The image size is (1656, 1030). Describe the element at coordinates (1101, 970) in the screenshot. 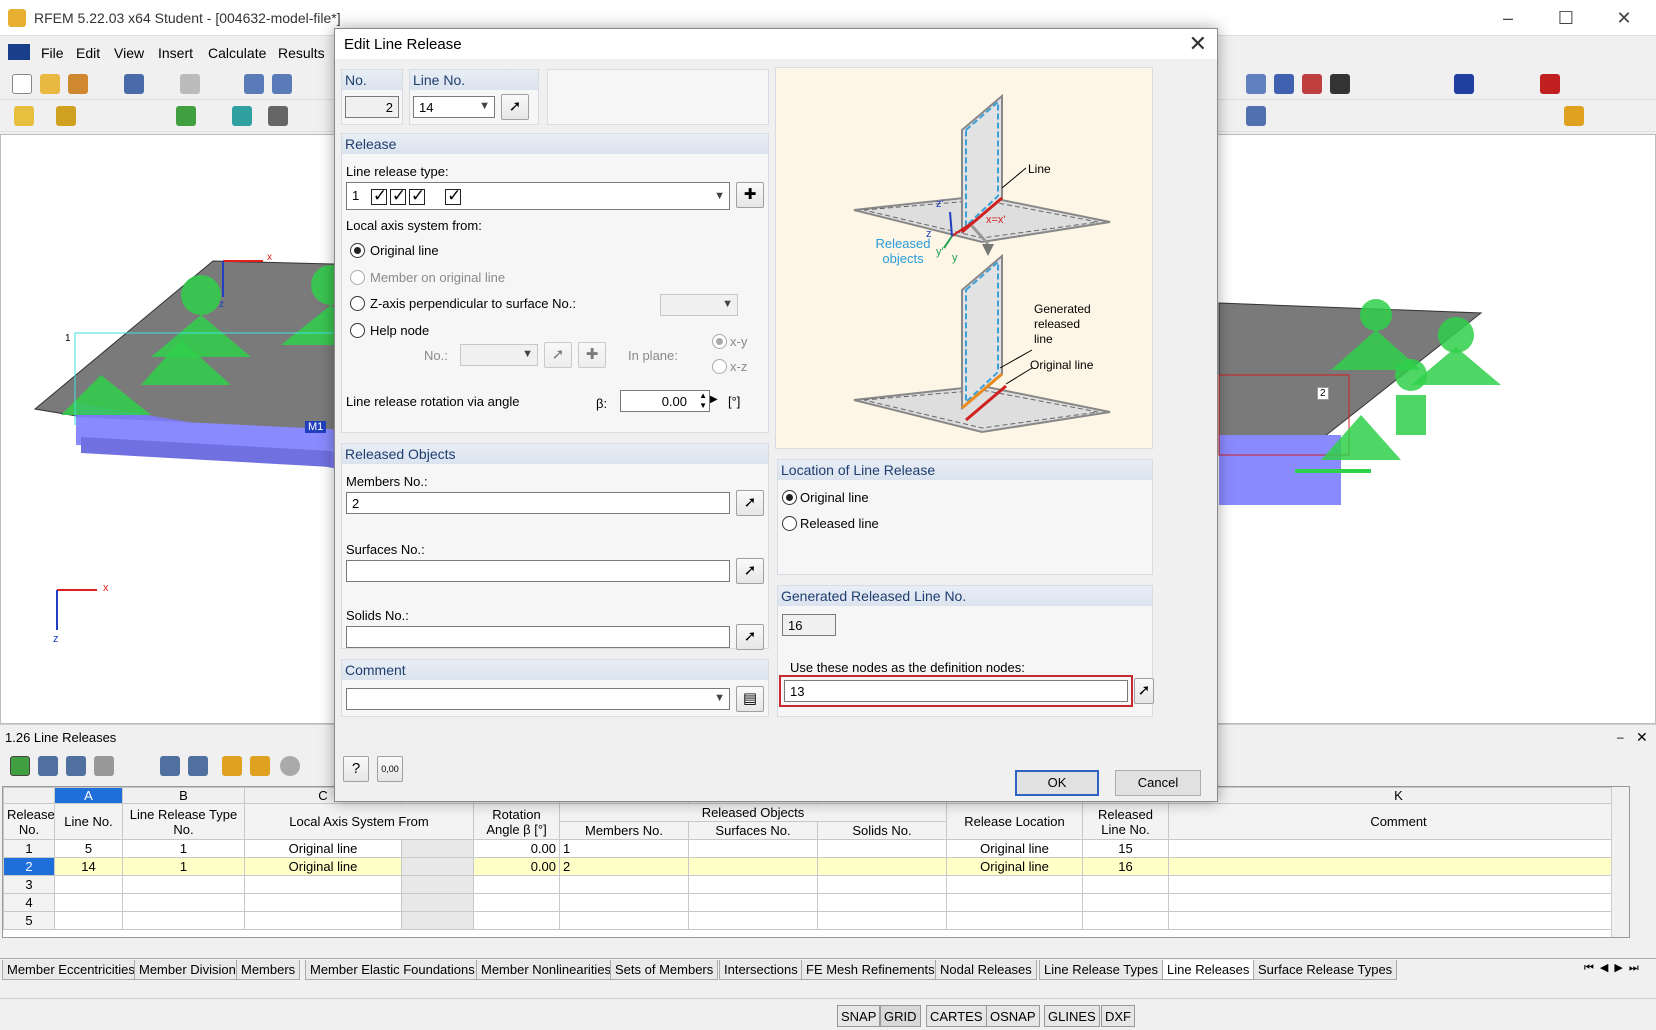

I see `tab-line-release-types: Line Release Types` at that location.